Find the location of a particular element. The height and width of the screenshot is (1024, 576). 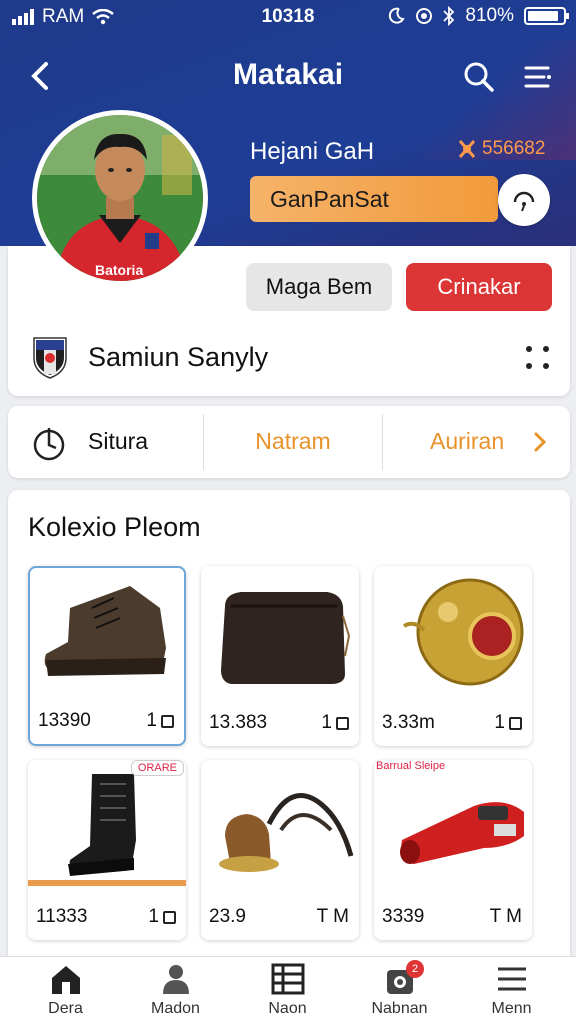

collection-item-leather-boot: 13390 1 is located at coordinates (107, 656).